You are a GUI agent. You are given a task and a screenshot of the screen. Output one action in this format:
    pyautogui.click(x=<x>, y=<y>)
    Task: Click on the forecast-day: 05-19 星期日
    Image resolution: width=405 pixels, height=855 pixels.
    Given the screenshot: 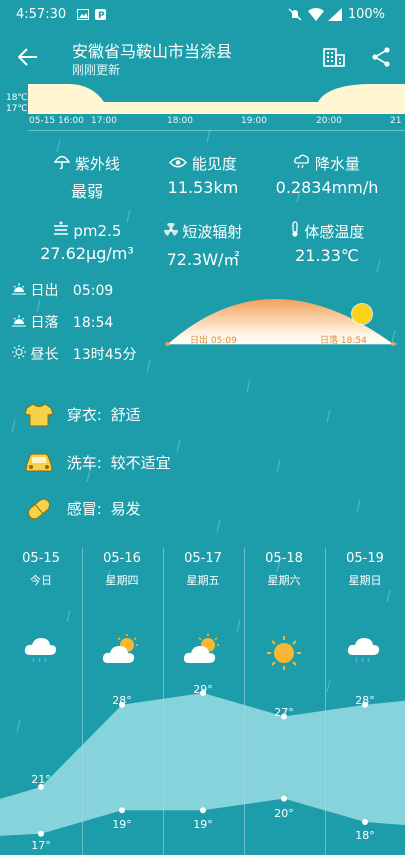 What is the action you would take?
    pyautogui.click(x=365, y=569)
    